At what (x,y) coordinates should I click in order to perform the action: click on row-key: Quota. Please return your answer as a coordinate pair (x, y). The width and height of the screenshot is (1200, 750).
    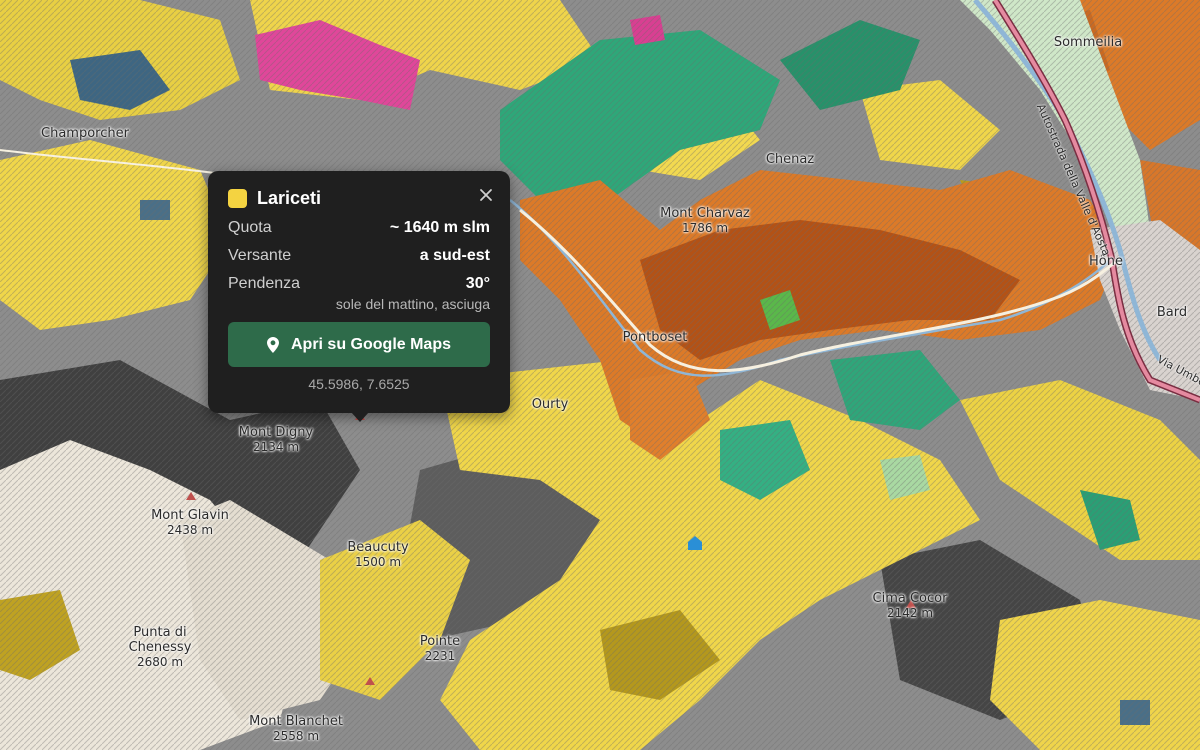
    Looking at the image, I should click on (250, 227).